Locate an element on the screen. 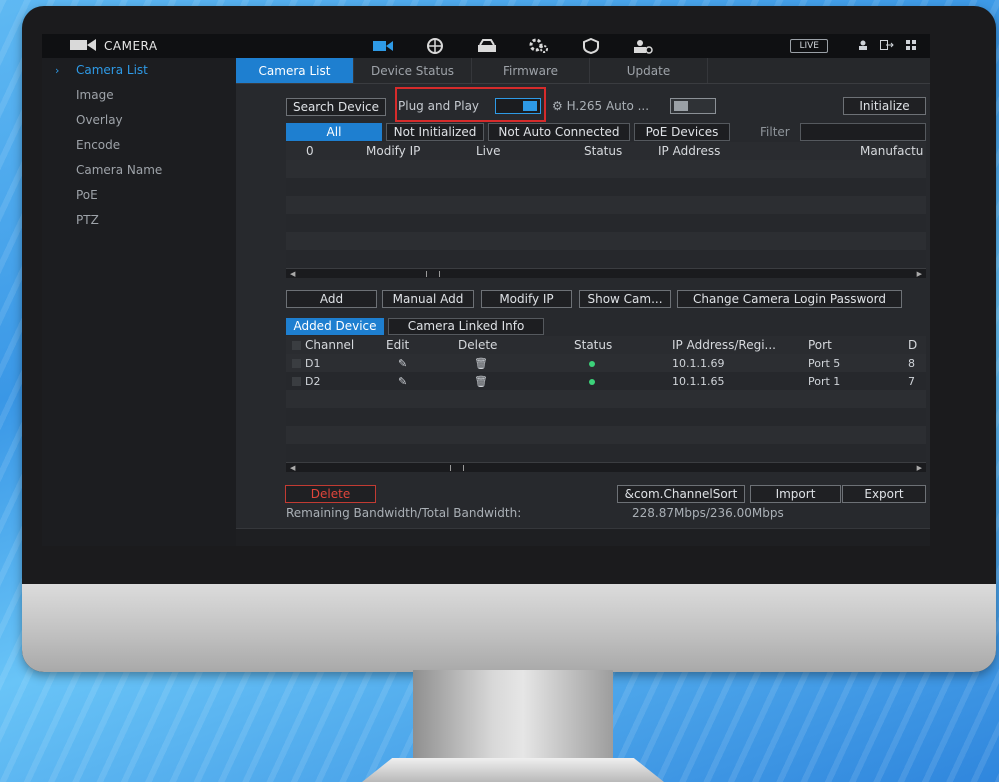 The width and height of the screenshot is (999, 782). delete-button: Delete is located at coordinates (330, 494).